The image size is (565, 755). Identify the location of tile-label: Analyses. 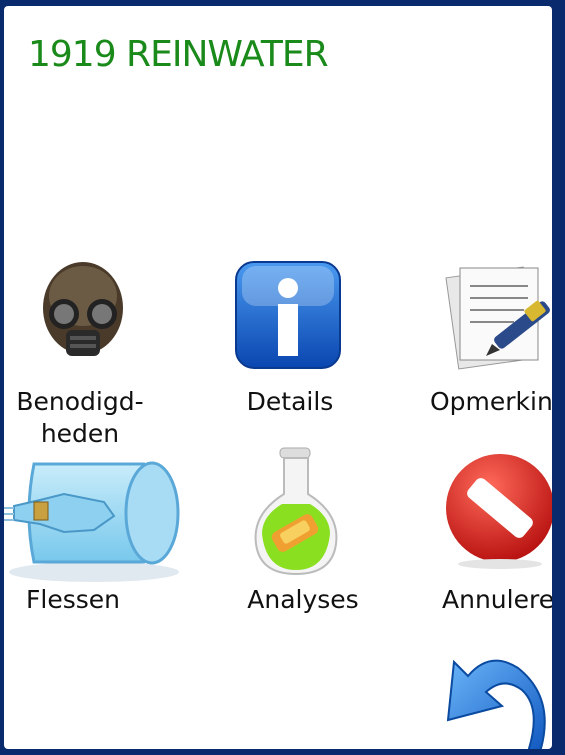
(303, 599).